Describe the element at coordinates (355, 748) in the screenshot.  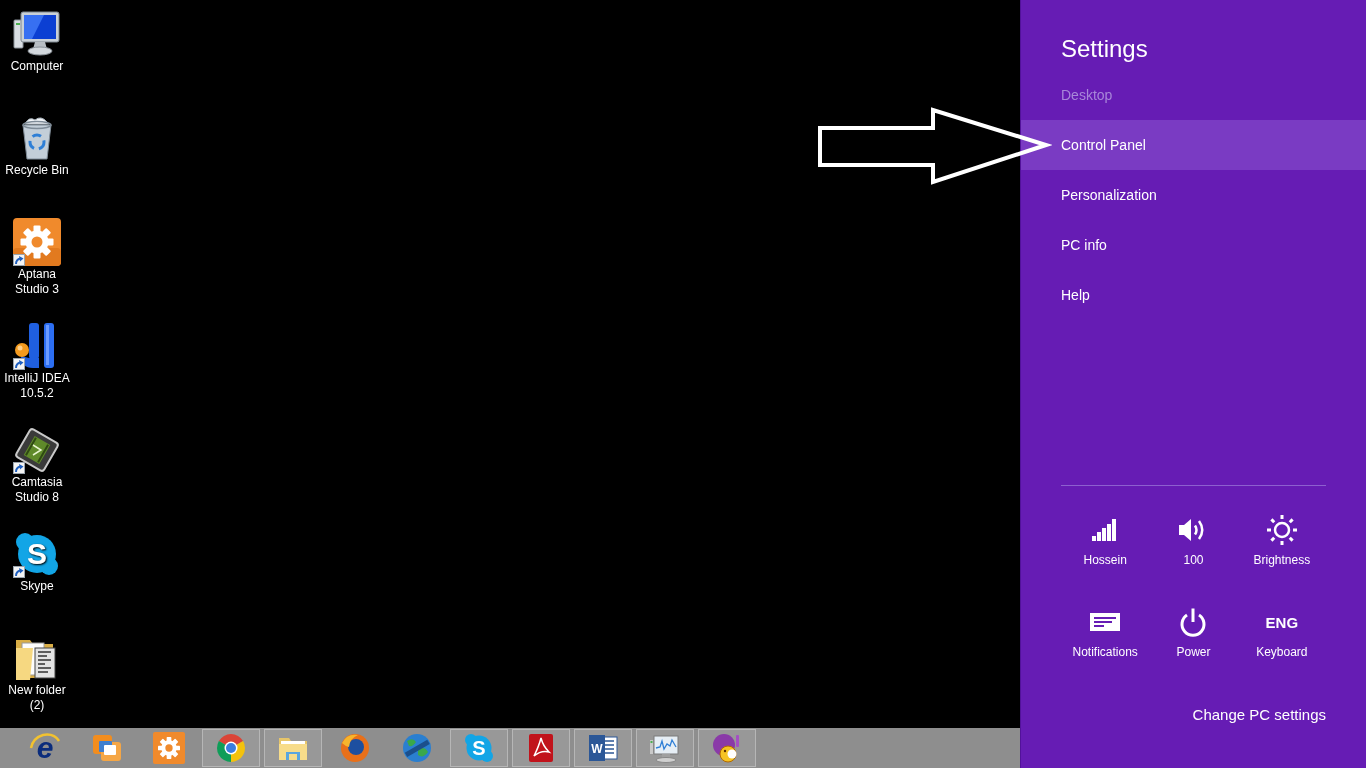
I see `globe-logo-icon` at that location.